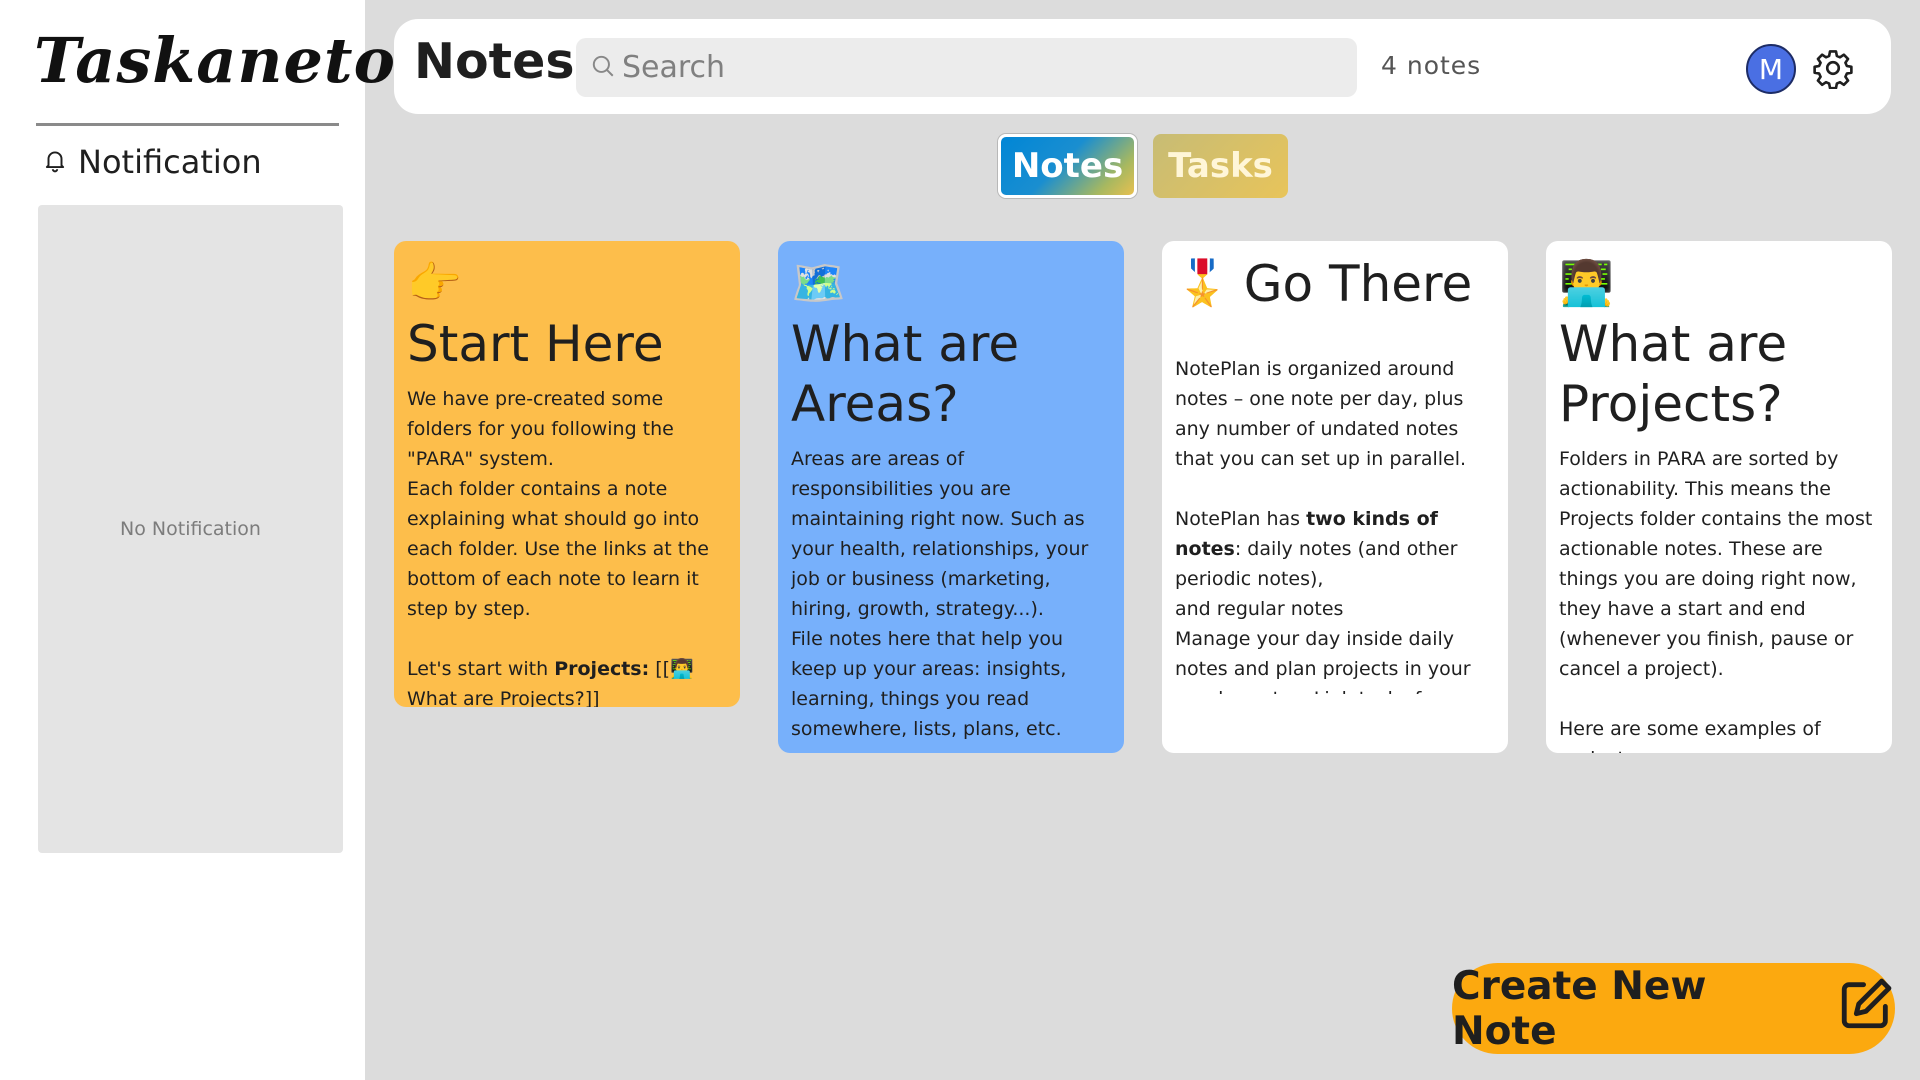 The image size is (1920, 1080). Describe the element at coordinates (1673, 374) in the screenshot. I see `note-title-text: What are Projects?` at that location.